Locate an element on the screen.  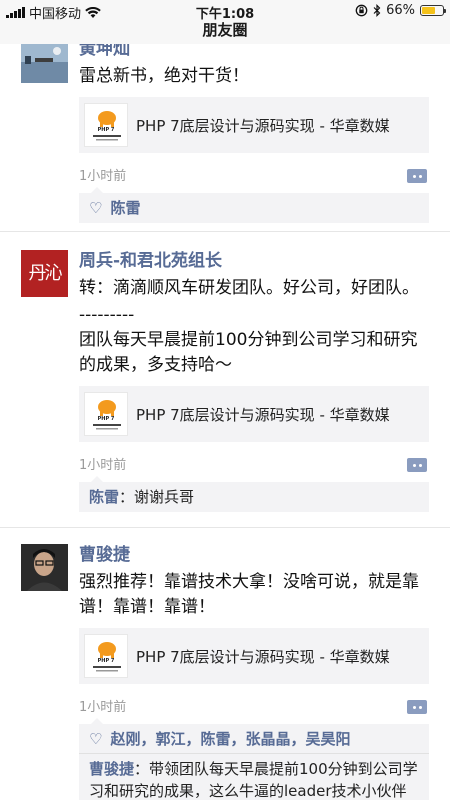
post-text: 雷总新书，绝对干货！ is located at coordinates (164, 76).